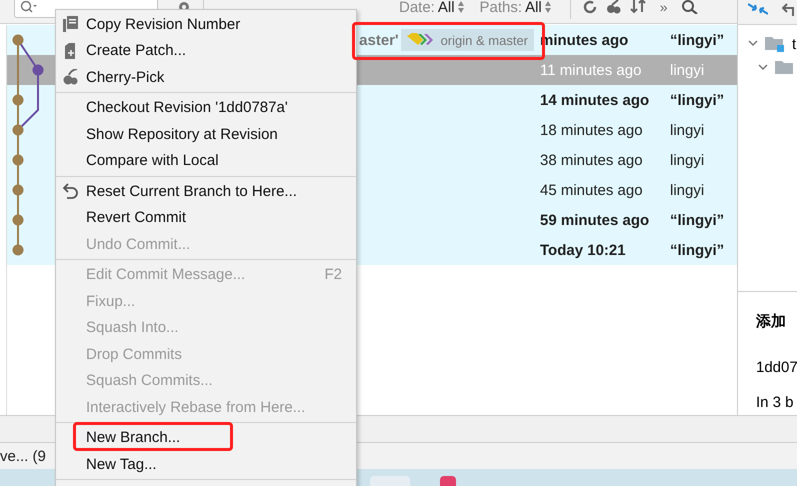 This screenshot has height=486, width=797. I want to click on branch-tag: origin & master, so click(467, 40).